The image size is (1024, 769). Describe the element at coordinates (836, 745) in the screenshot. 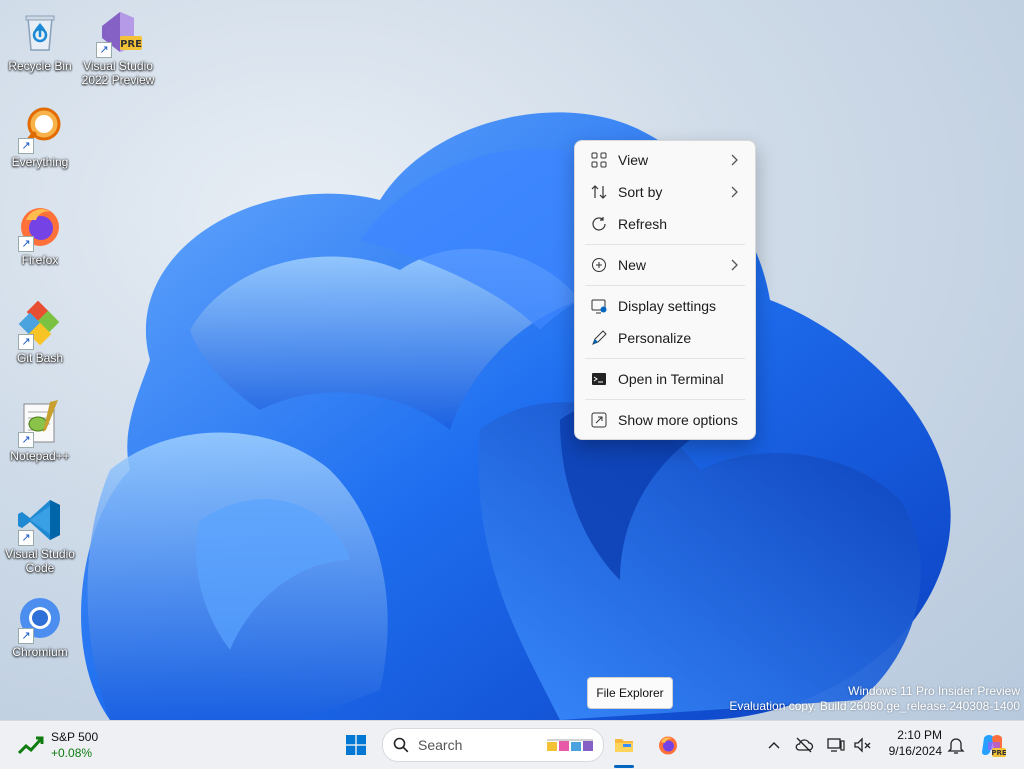

I see `network-display-icon` at that location.